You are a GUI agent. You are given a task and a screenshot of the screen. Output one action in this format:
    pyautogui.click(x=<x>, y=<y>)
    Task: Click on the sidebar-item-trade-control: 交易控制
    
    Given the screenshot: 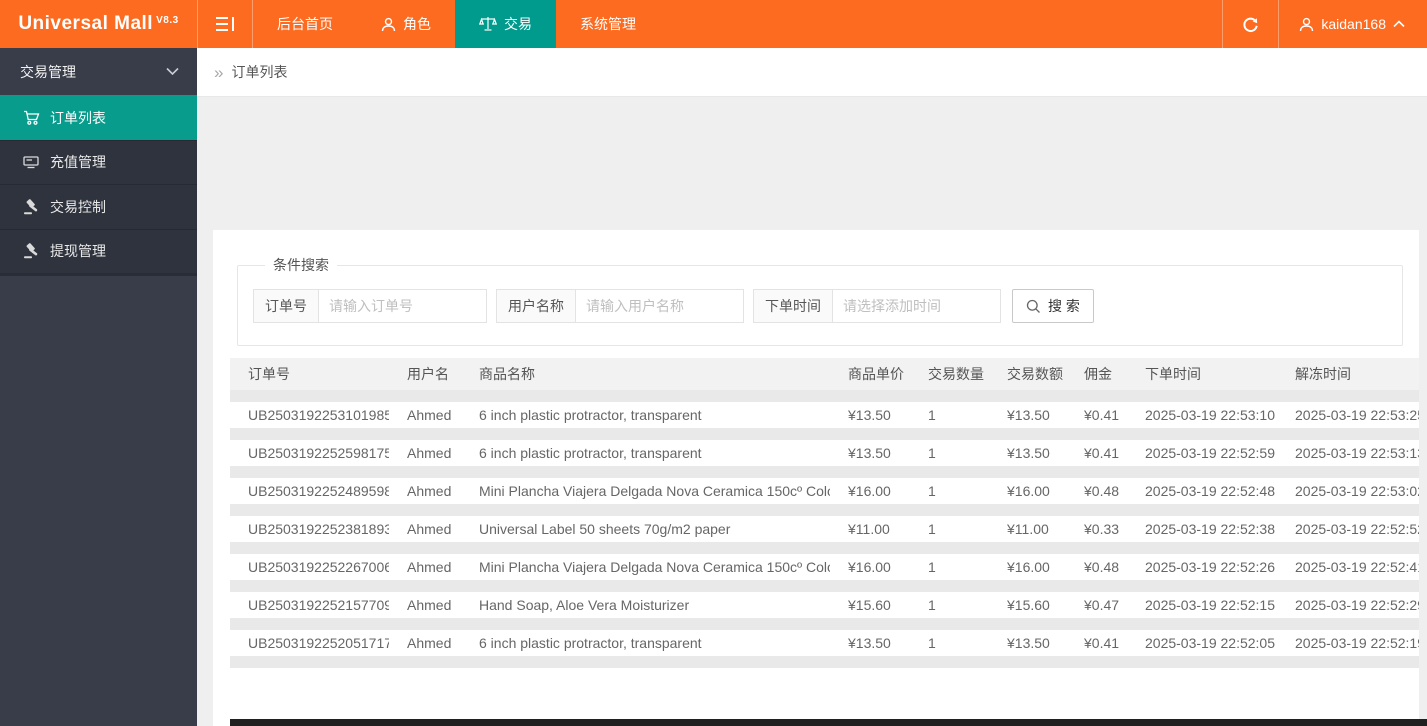 What is the action you would take?
    pyautogui.click(x=98, y=206)
    